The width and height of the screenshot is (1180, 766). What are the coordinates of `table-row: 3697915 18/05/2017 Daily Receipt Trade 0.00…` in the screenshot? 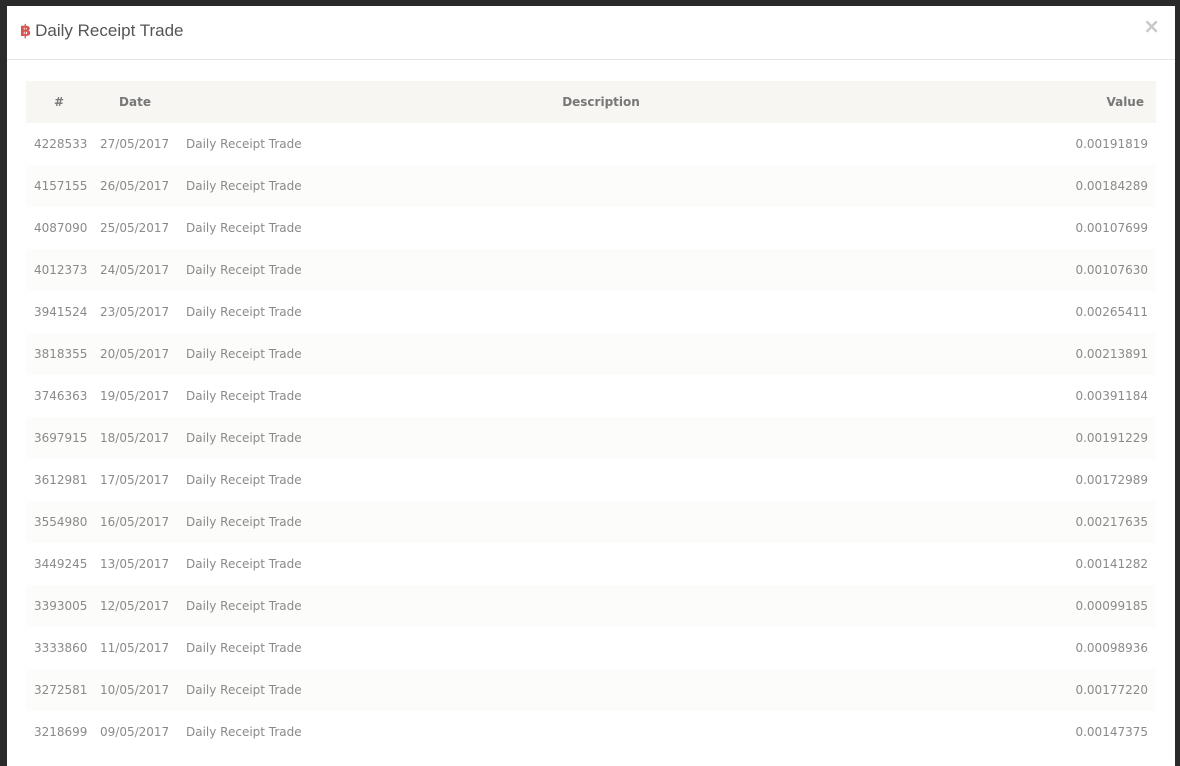 It's located at (591, 438).